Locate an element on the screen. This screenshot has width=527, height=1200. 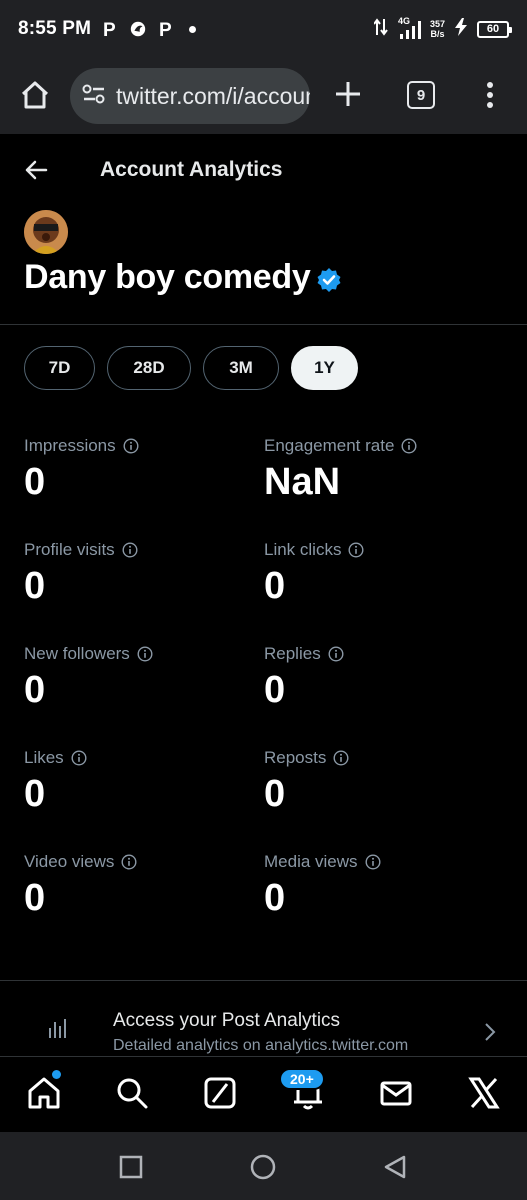
home-circle-icon is located at coordinates (263, 1167).